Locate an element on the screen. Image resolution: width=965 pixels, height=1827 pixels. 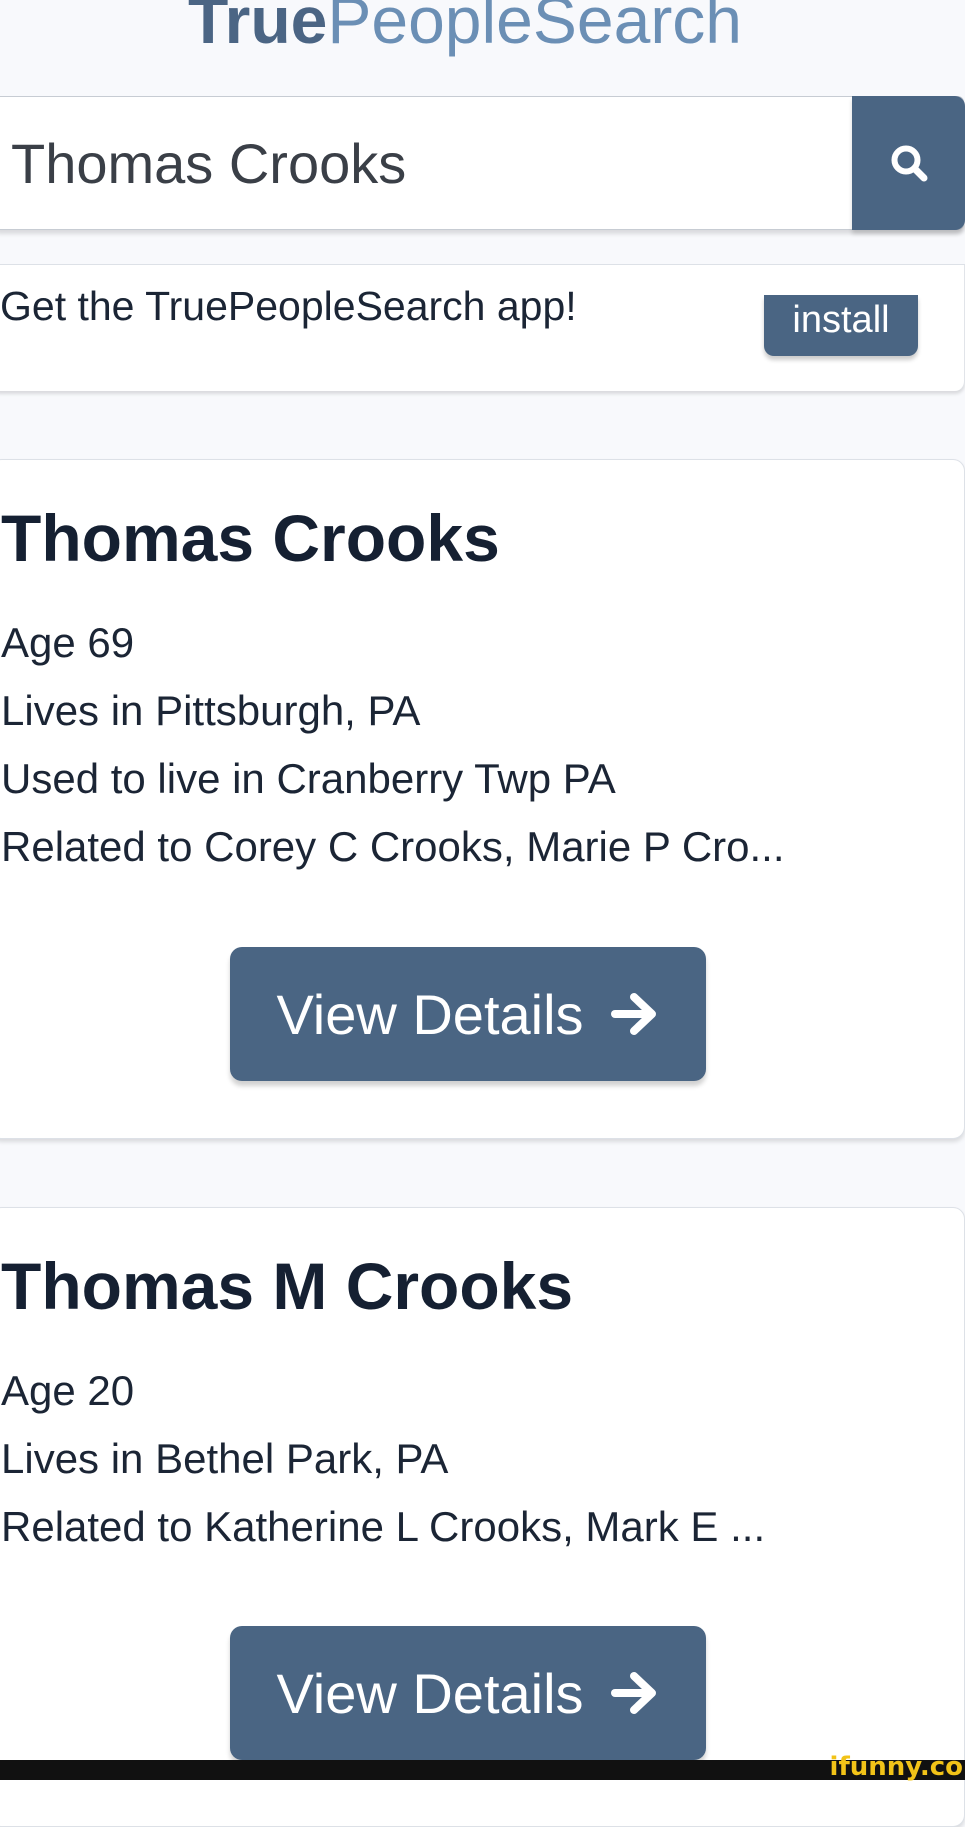
person-age: Age 20 is located at coordinates (68, 1390).